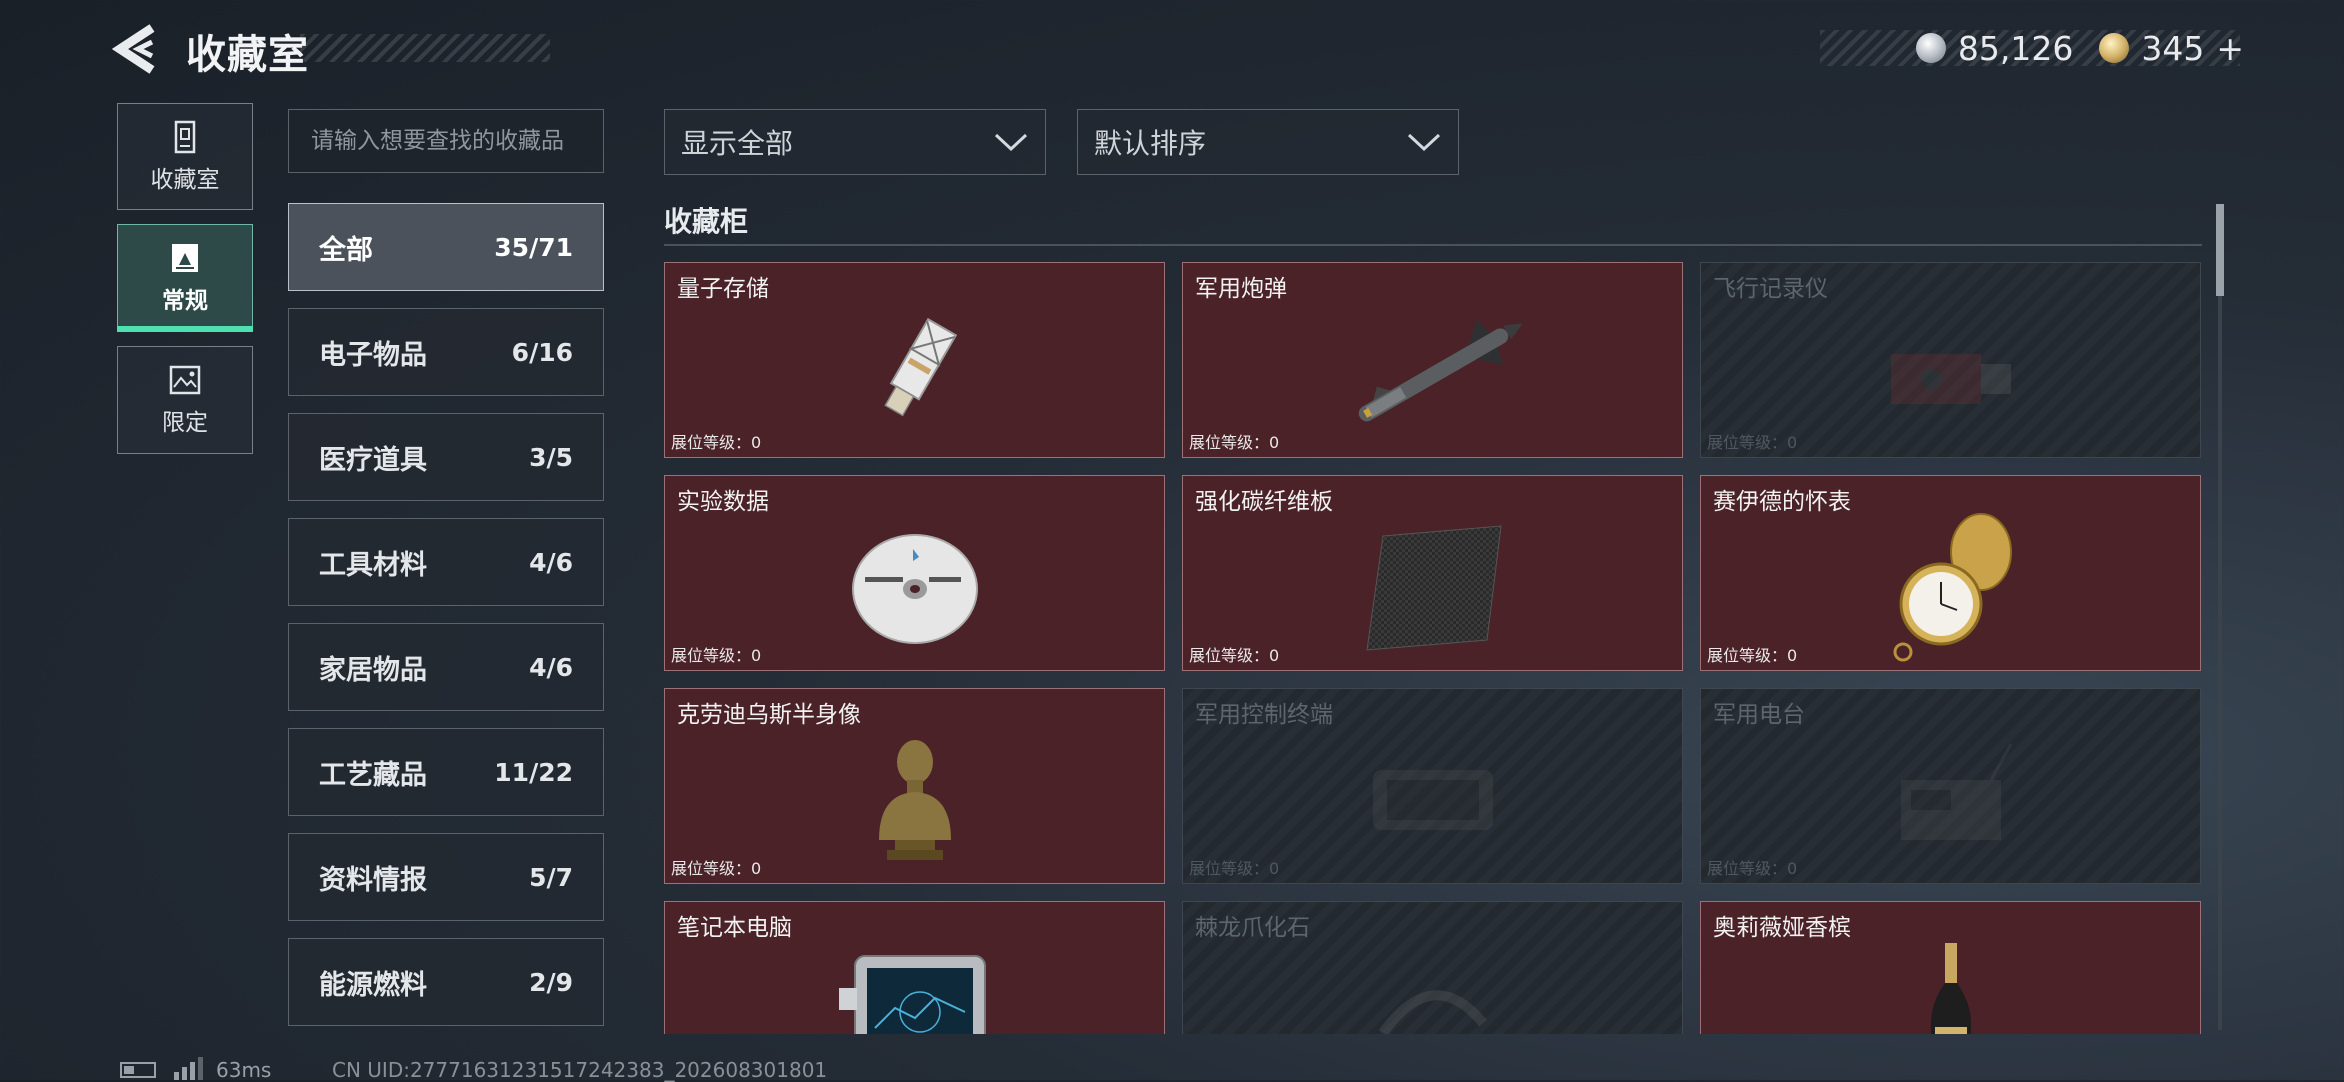 The image size is (2344, 1082). I want to click on title-stripe-decoration, so click(425, 48).